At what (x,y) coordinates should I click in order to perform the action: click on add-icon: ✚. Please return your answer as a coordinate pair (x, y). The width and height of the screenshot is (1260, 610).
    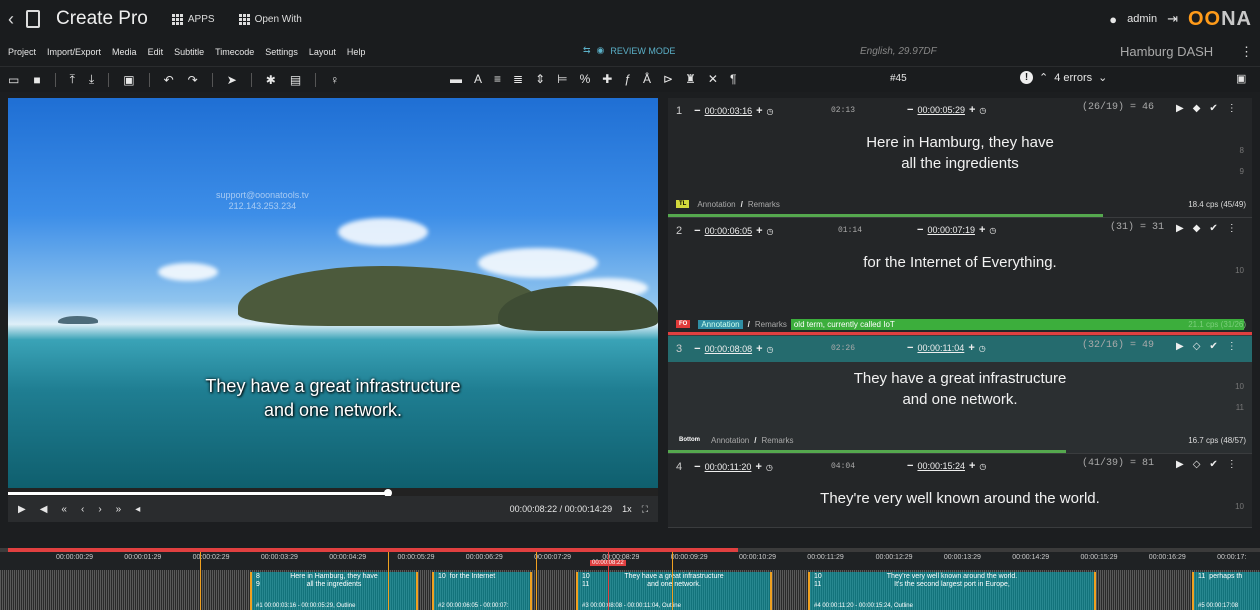
    Looking at the image, I should click on (607, 79).